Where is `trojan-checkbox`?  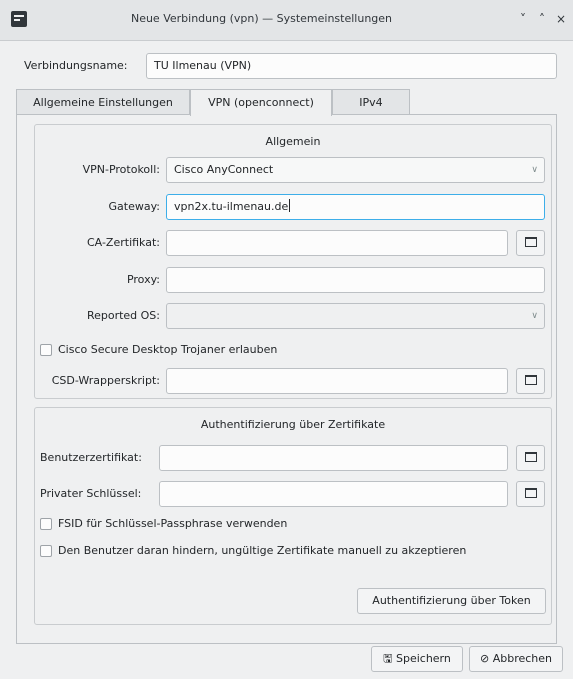
trojan-checkbox is located at coordinates (46, 350).